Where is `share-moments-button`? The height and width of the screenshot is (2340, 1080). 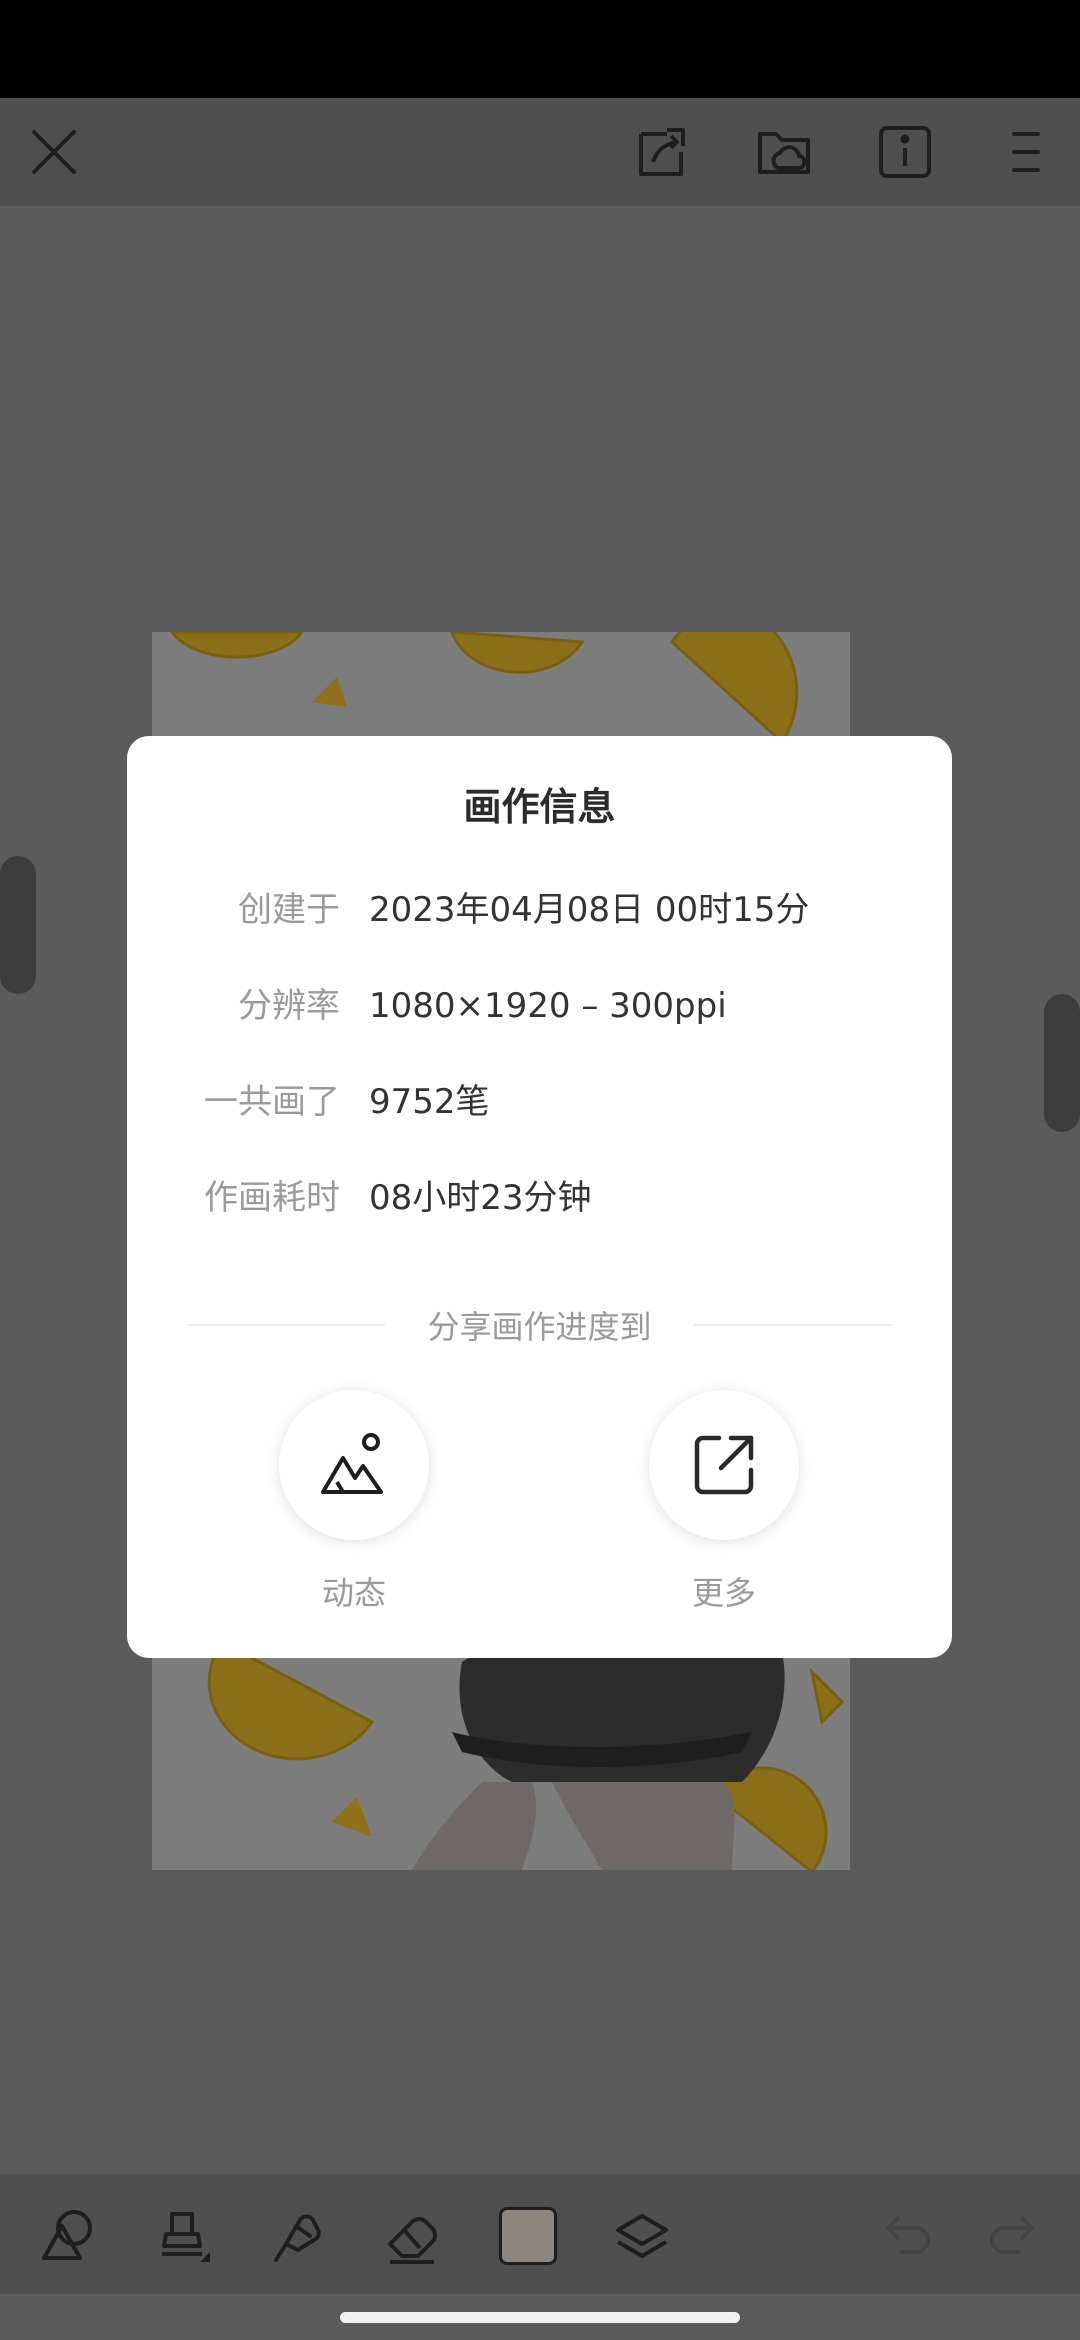 share-moments-button is located at coordinates (354, 1465).